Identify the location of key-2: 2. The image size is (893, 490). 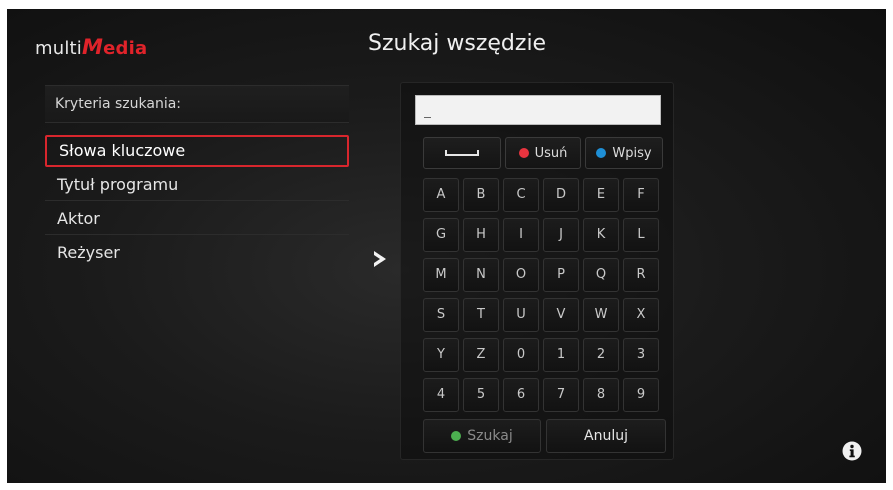
(601, 355).